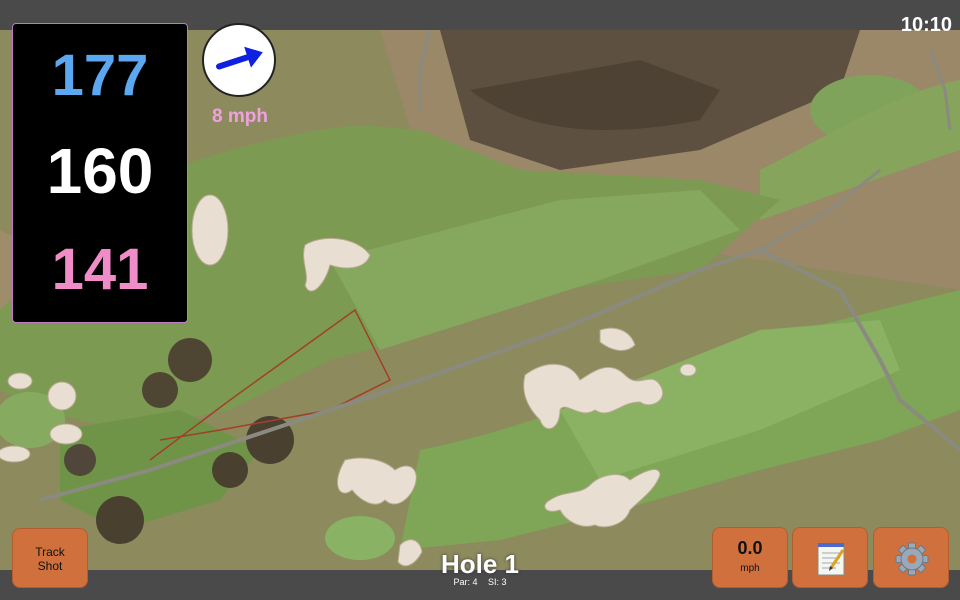 The image size is (960, 600). I want to click on speed-button: 0.0 mph, so click(750, 557).